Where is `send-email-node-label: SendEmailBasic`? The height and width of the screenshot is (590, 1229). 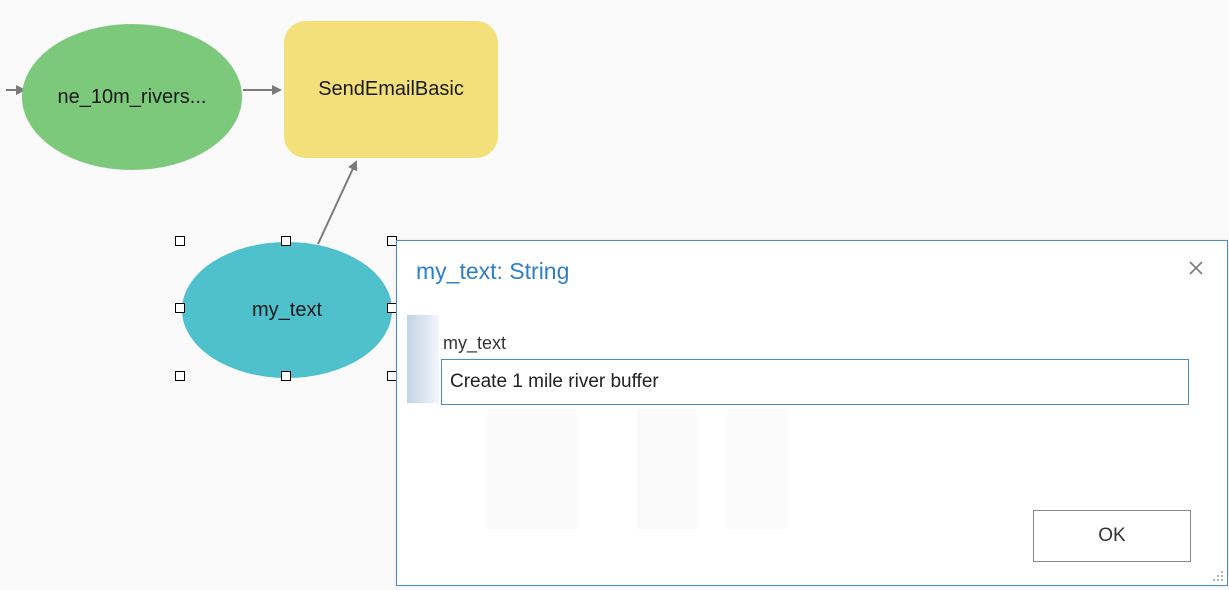
send-email-node-label: SendEmailBasic is located at coordinates (391, 89).